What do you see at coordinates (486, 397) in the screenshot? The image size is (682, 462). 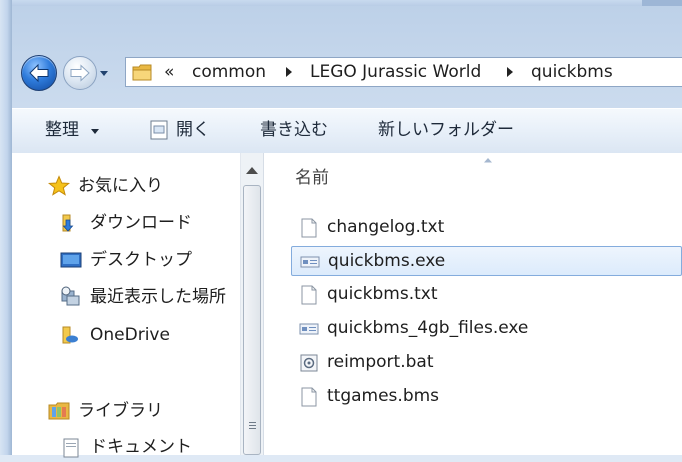 I see `file-row: ttgames.bms` at bounding box center [486, 397].